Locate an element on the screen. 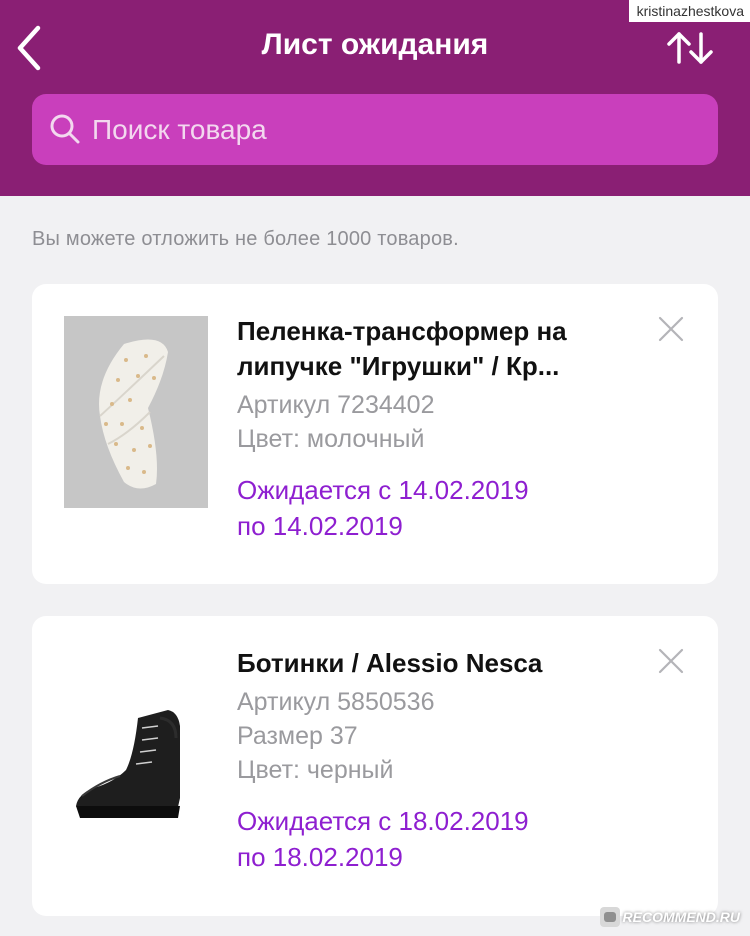  product-article: Артикул 7234402 is located at coordinates (336, 405).